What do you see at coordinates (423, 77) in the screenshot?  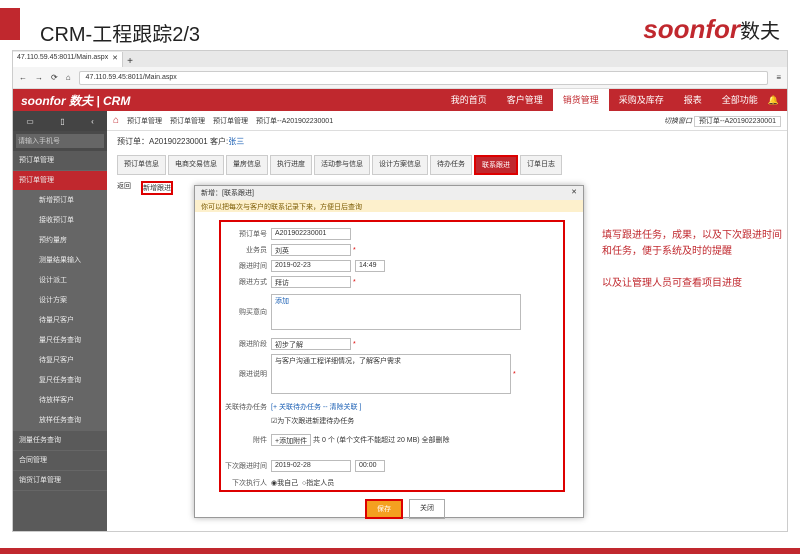 I see `address-bar: 47.110.59.45:8011/Main.aspx` at bounding box center [423, 77].